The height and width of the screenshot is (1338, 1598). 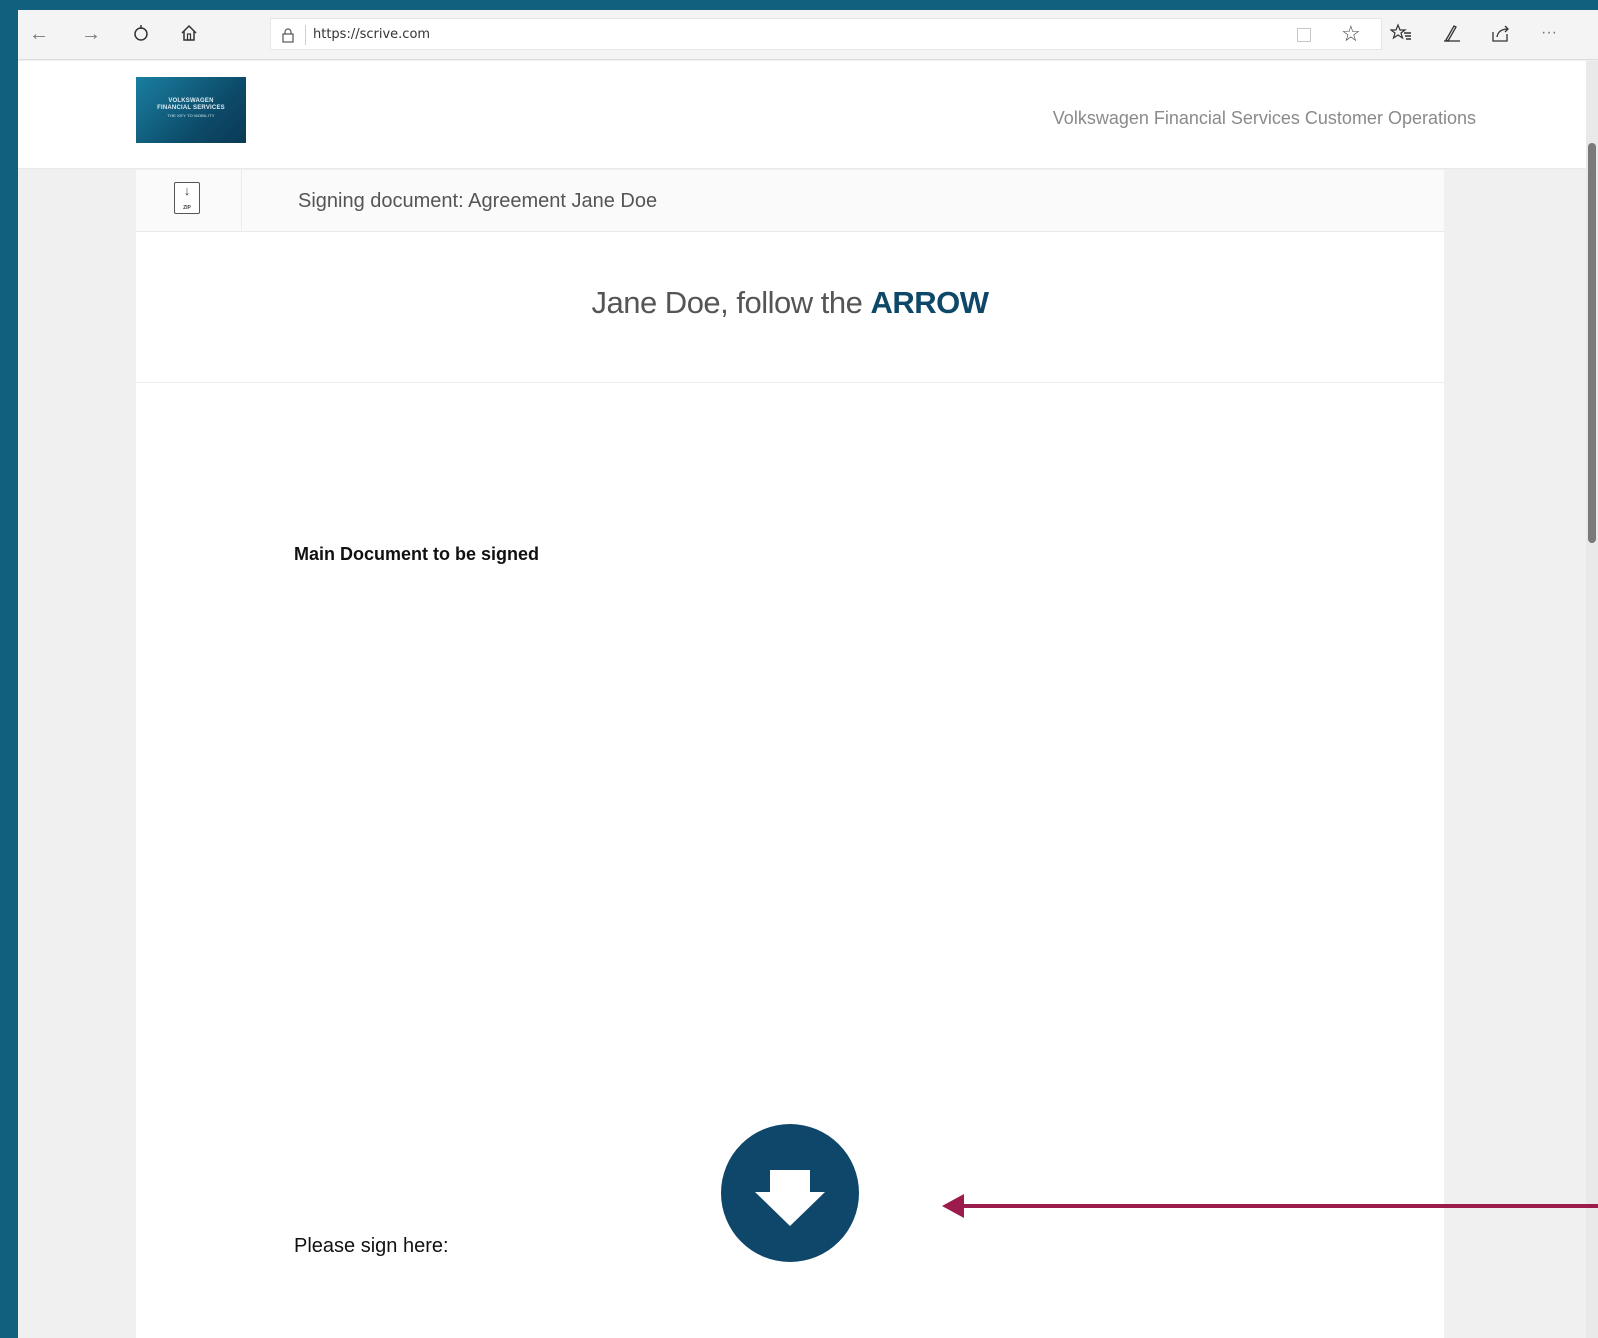 What do you see at coordinates (1592, 343) in the screenshot?
I see `scrollbar-thumb` at bounding box center [1592, 343].